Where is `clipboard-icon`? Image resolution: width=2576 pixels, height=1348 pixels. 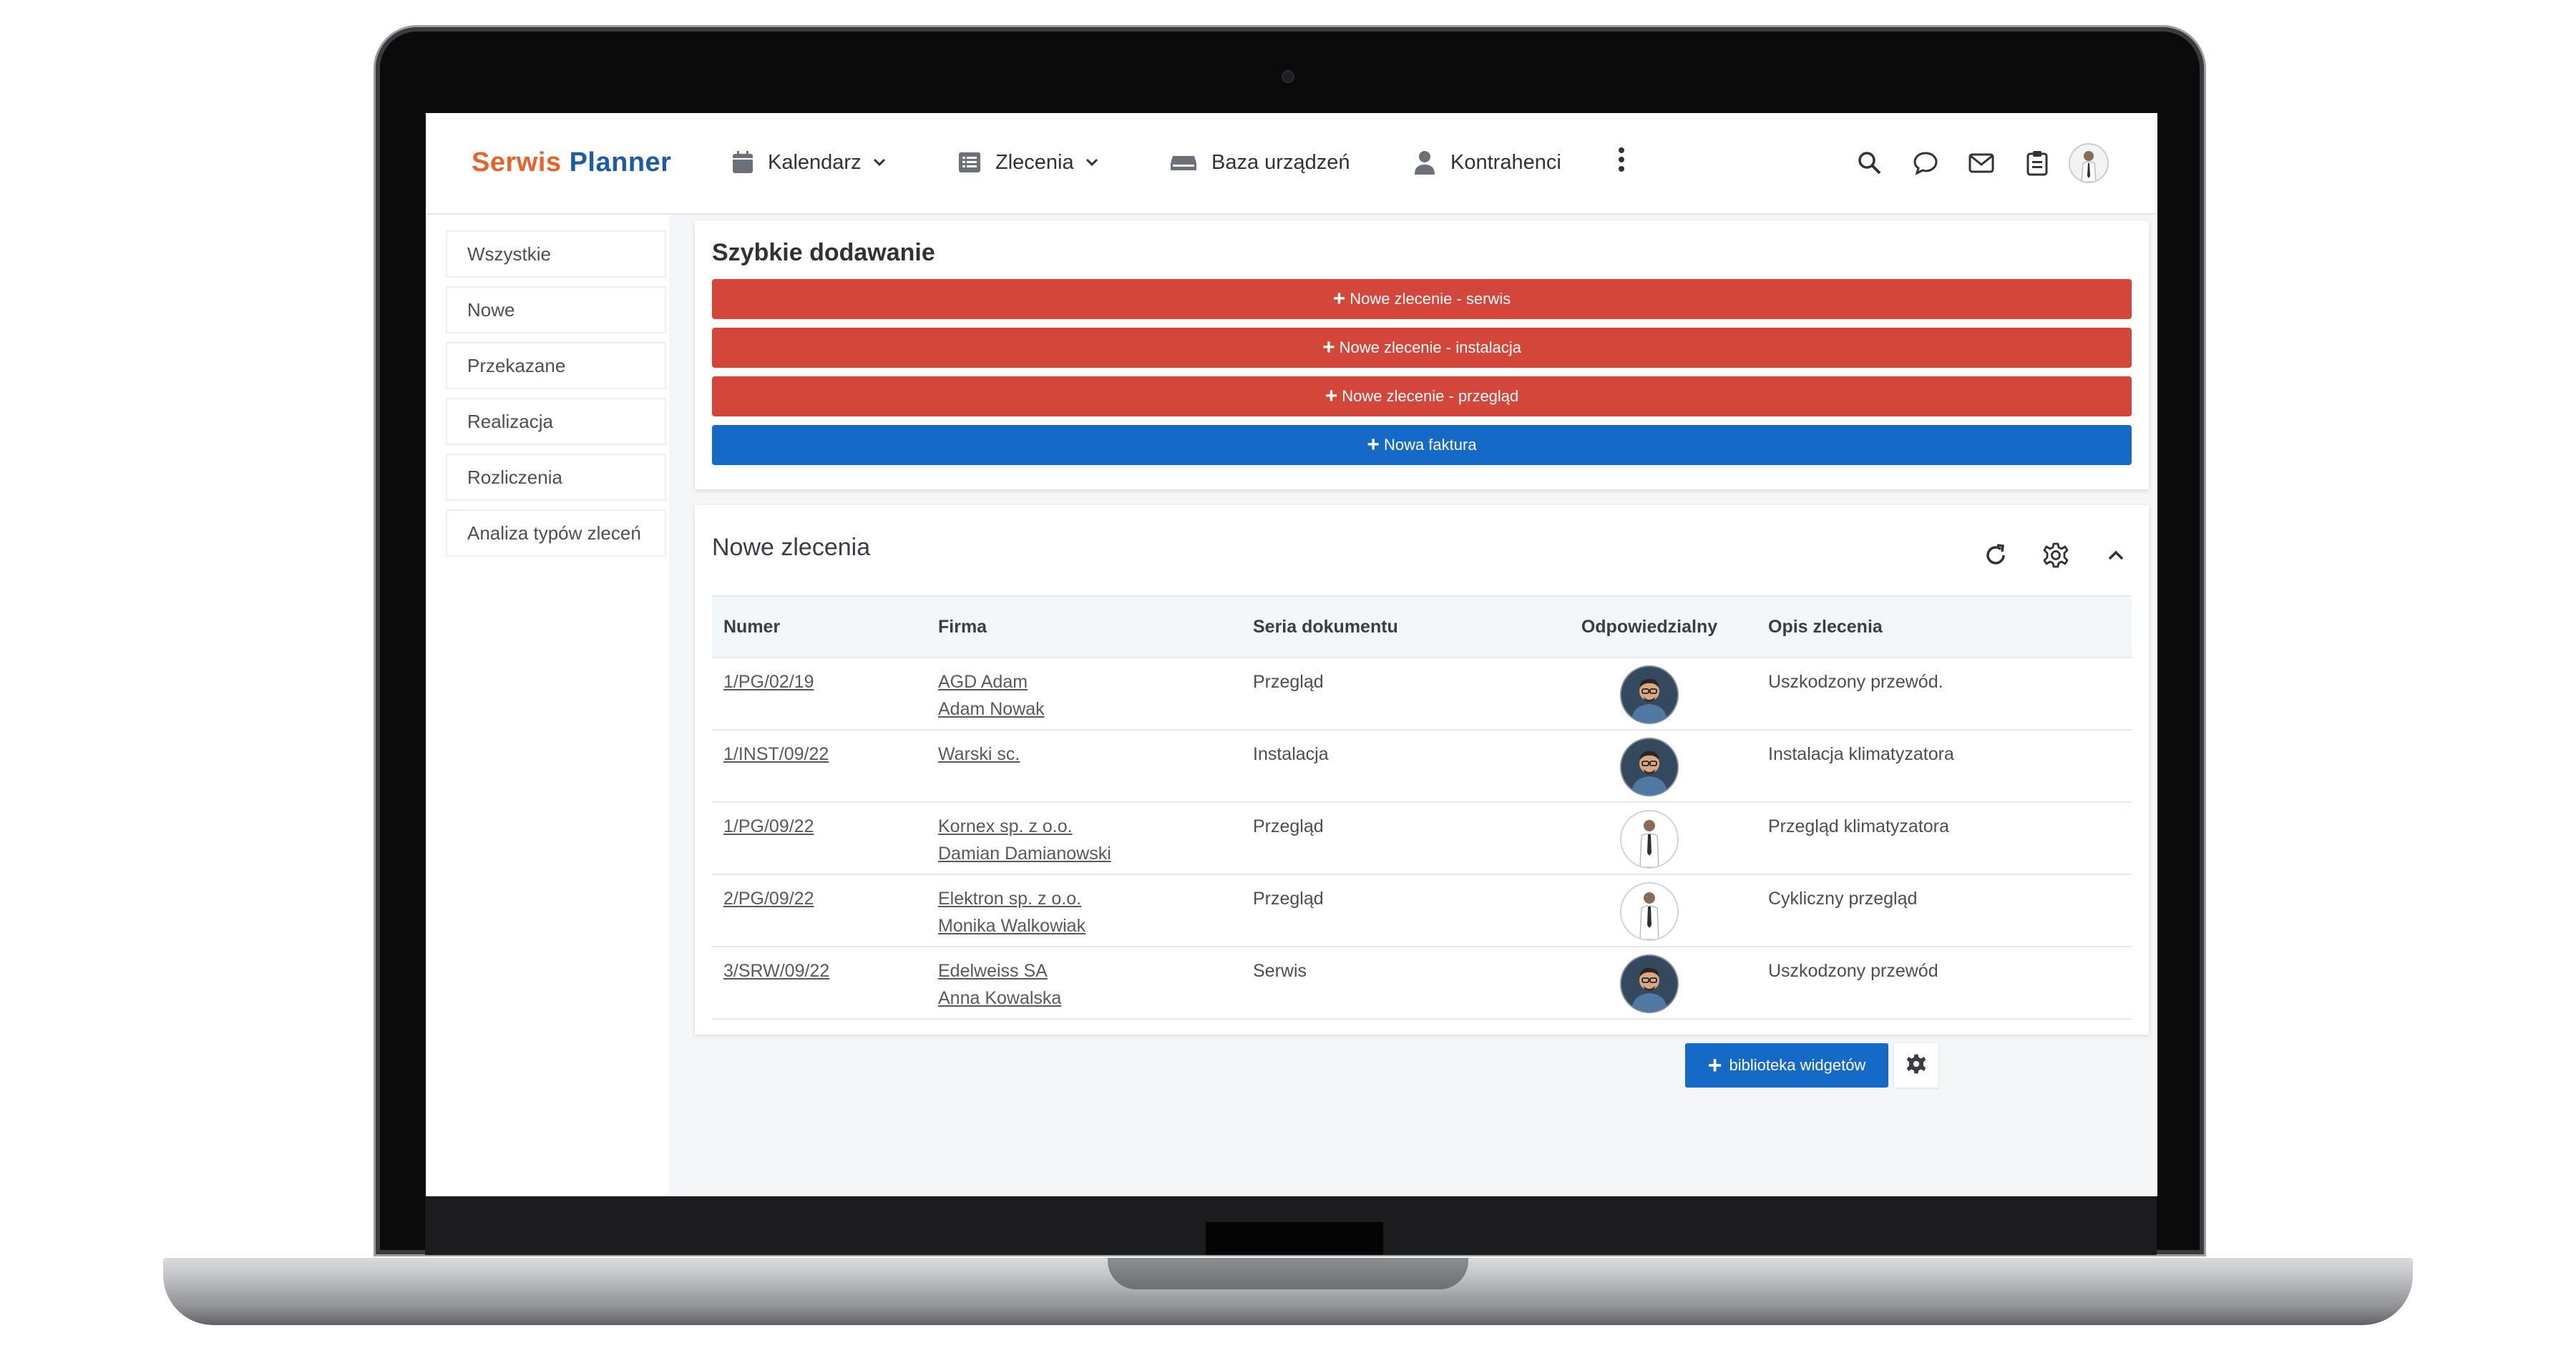
clipboard-icon is located at coordinates (2037, 163).